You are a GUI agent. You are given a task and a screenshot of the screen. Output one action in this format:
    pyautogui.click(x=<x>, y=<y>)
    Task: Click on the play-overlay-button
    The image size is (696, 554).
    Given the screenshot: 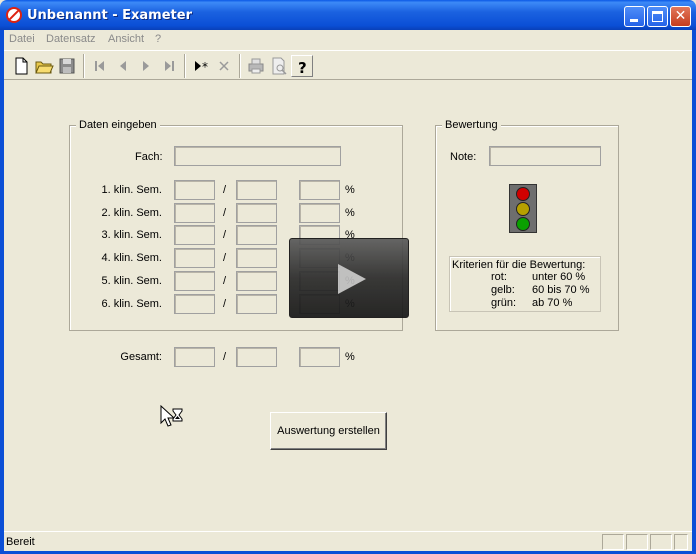 What is the action you would take?
    pyautogui.click(x=349, y=278)
    